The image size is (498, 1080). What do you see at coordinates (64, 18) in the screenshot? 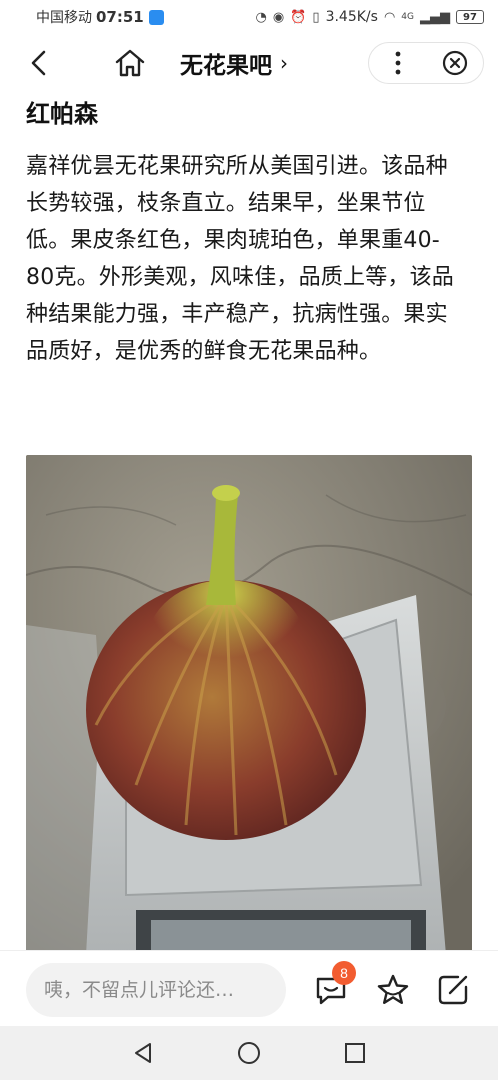
I see `carrier-label: 中国移动` at bounding box center [64, 18].